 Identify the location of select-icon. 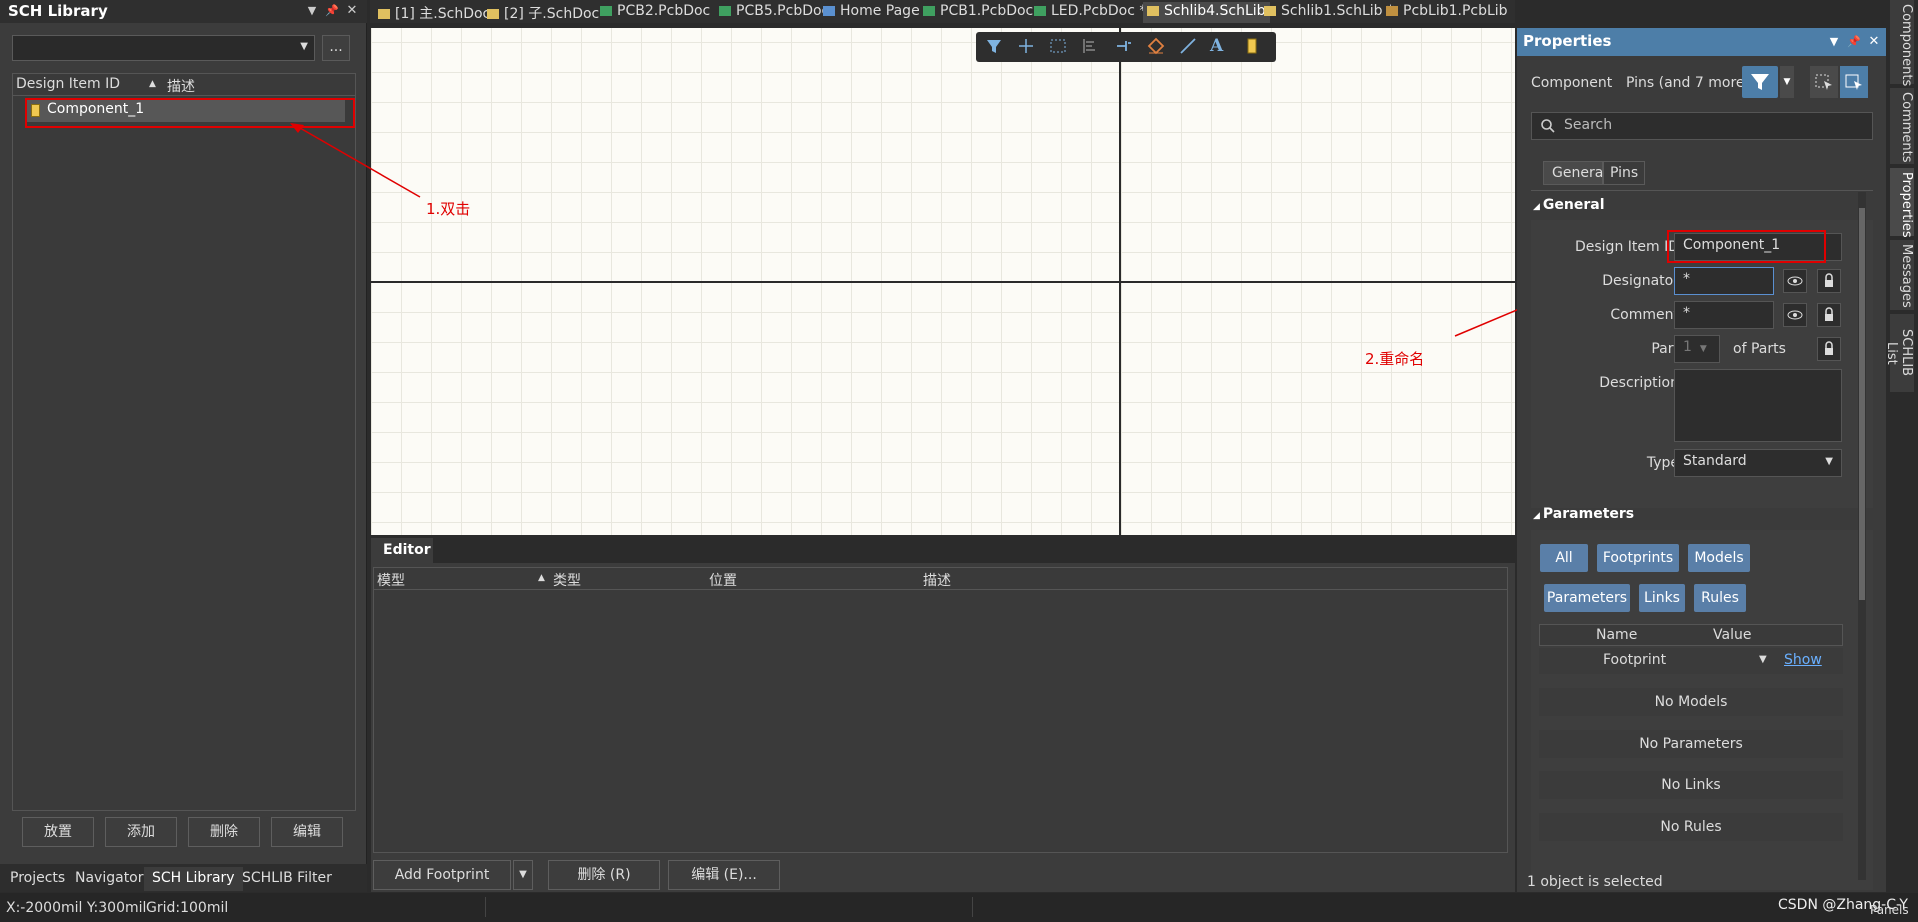
(1823, 82).